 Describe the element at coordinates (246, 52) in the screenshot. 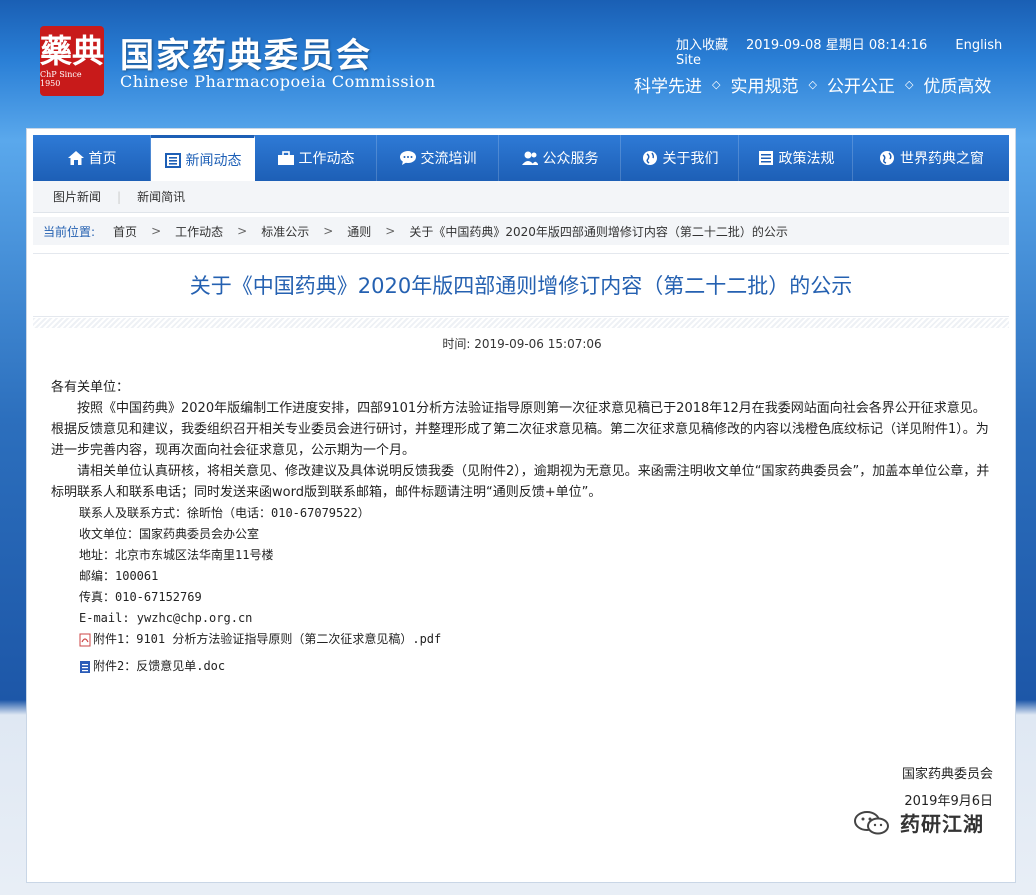

I see `site-name-cn: 国家药典委员会` at that location.